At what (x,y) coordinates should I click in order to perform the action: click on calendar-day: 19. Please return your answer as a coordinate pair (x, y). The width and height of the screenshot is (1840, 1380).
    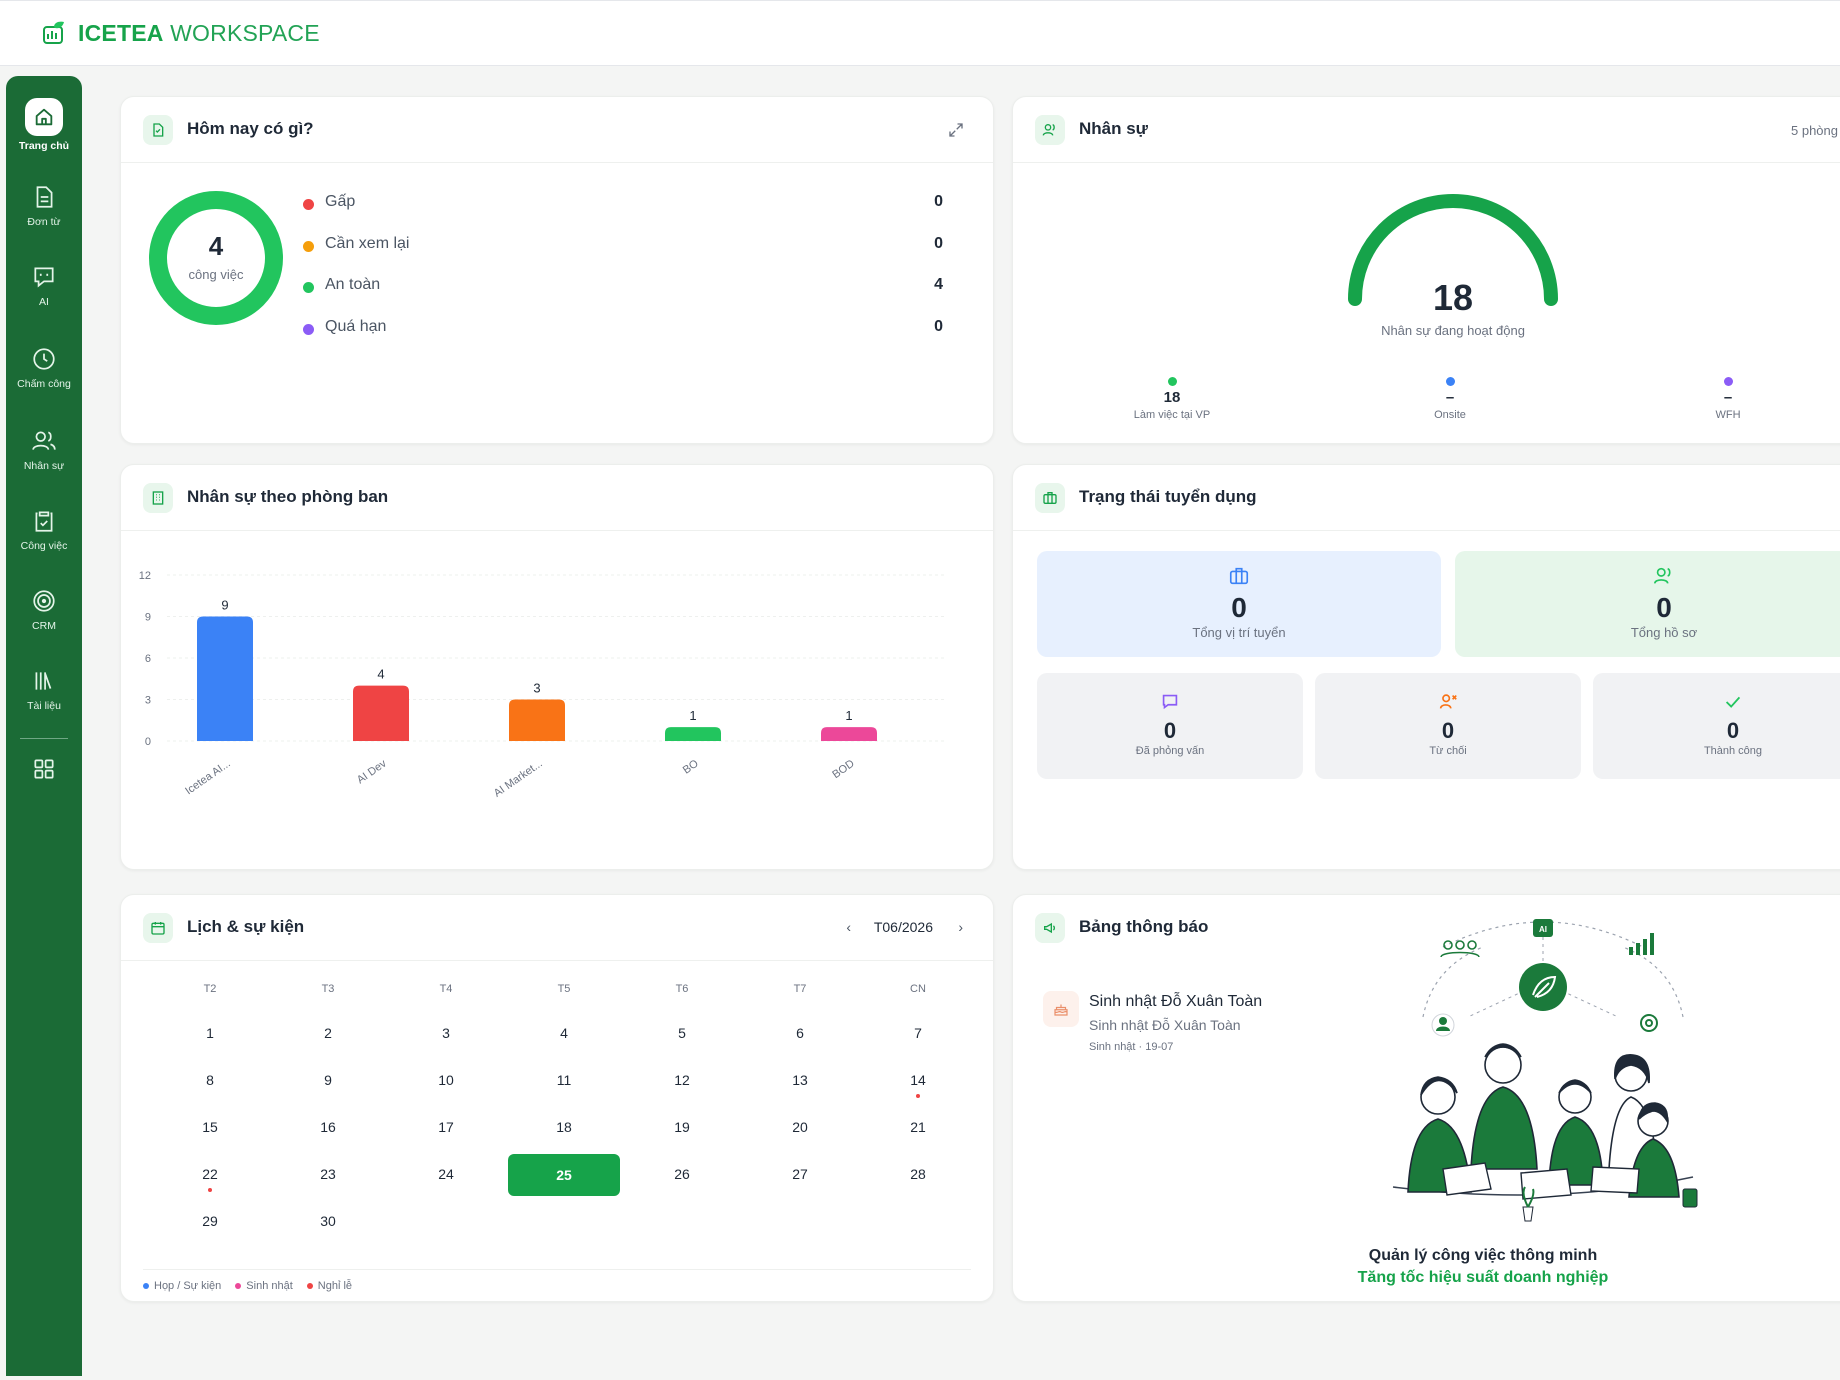
    Looking at the image, I should click on (682, 1128).